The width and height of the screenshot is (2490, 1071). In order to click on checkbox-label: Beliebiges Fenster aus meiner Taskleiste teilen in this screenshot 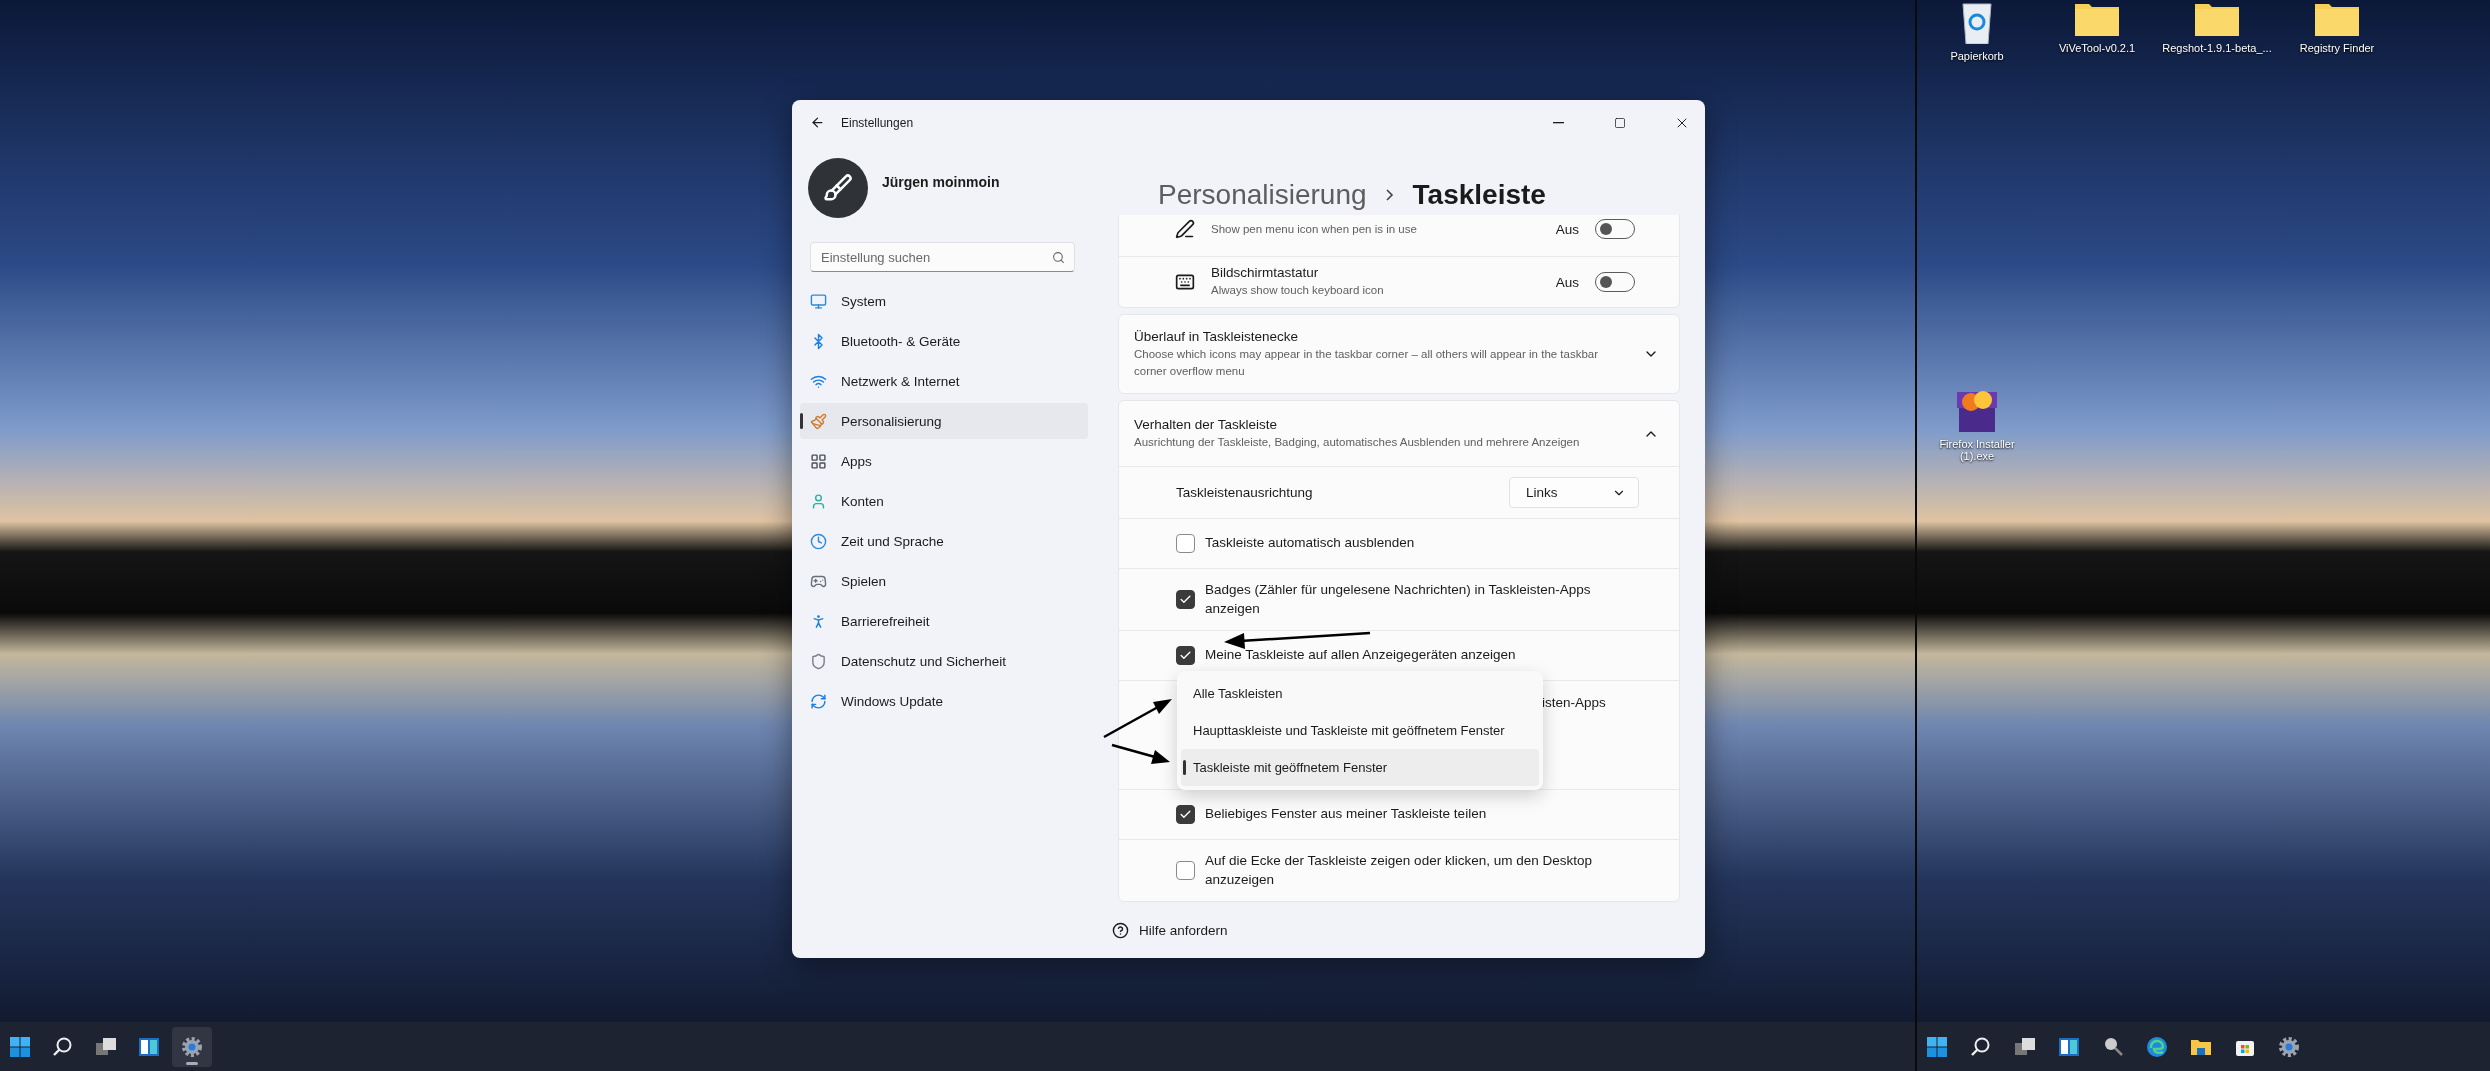, I will do `click(1346, 814)`.